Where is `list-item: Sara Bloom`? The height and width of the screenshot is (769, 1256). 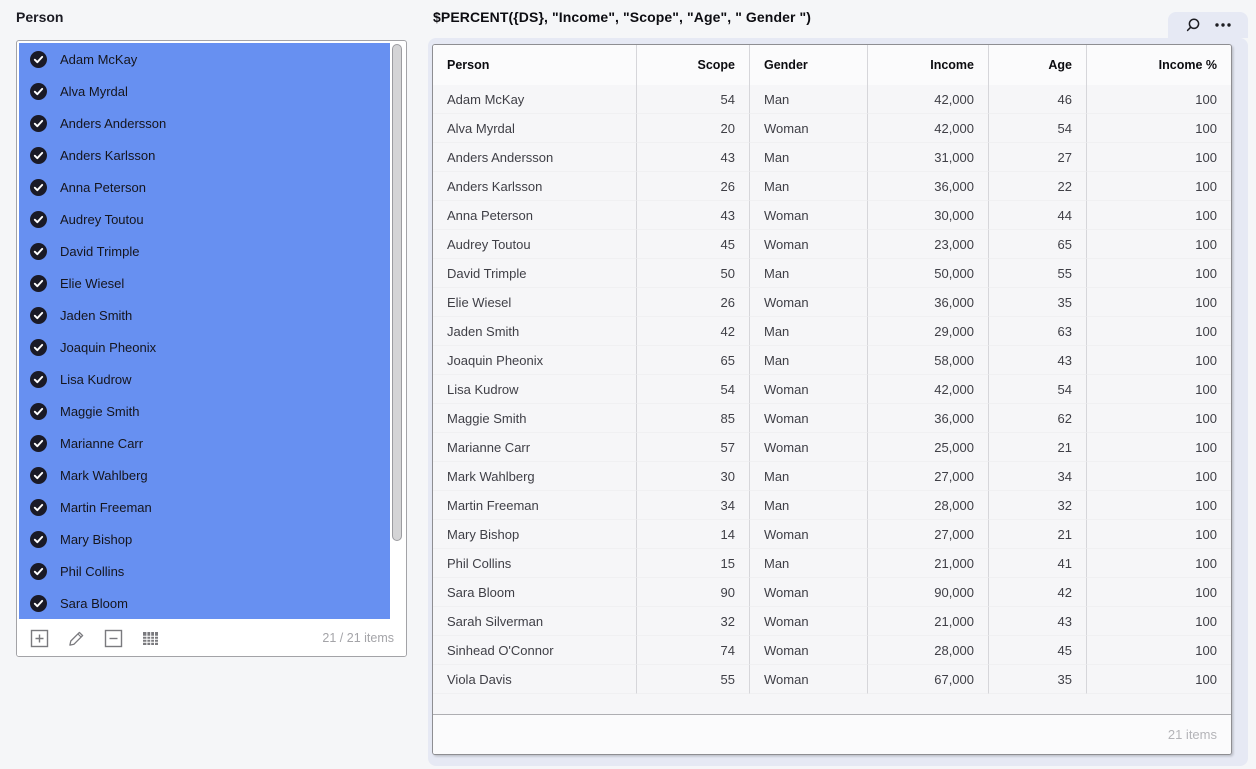 list-item: Sara Bloom is located at coordinates (204, 603).